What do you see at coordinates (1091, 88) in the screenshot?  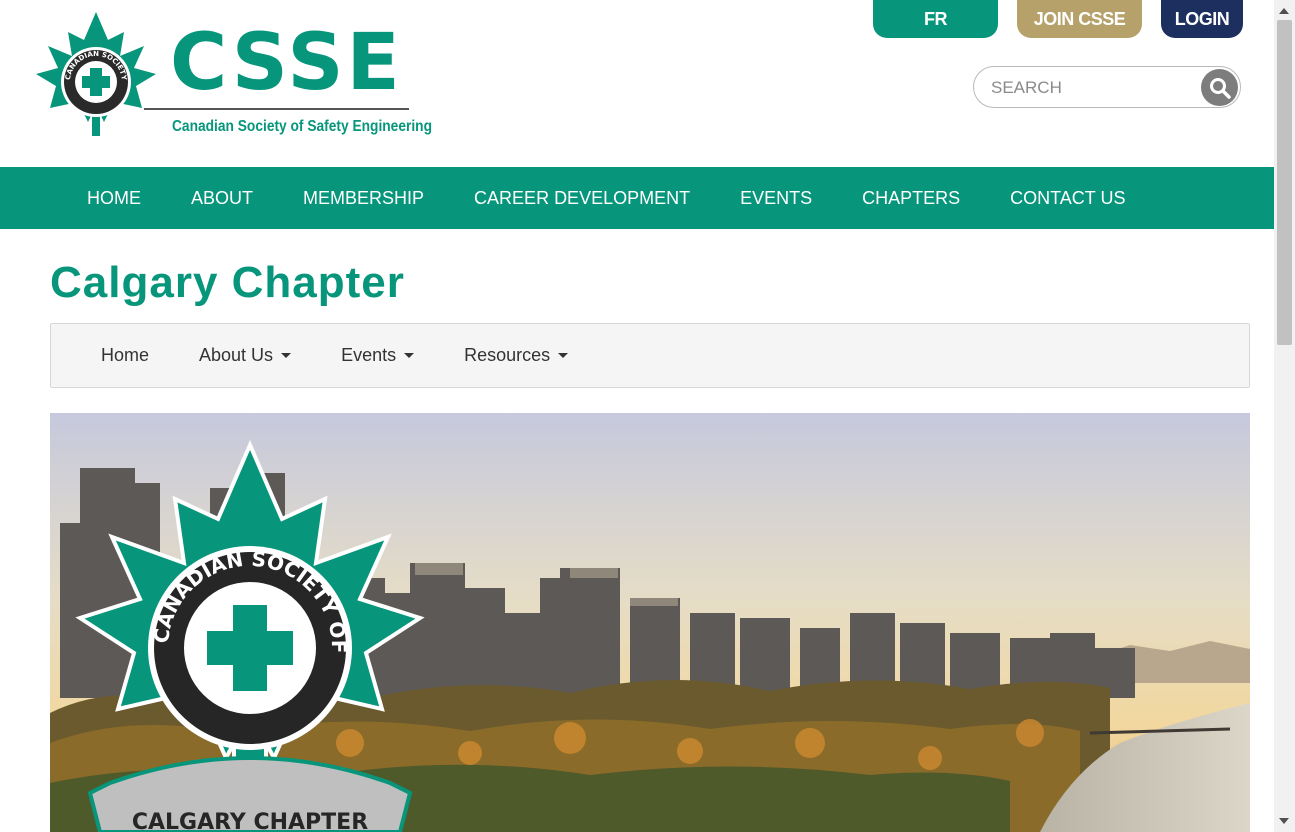 I see `search-input` at bounding box center [1091, 88].